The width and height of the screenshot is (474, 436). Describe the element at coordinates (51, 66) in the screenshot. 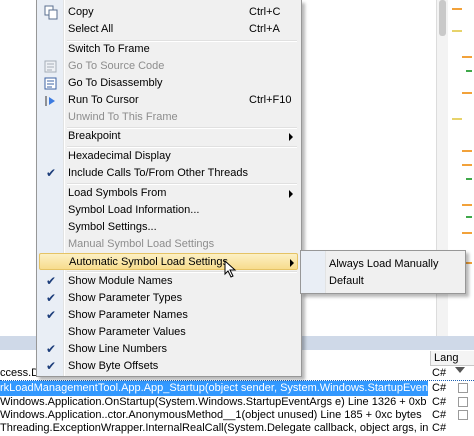

I see `go-to-source-icon` at that location.